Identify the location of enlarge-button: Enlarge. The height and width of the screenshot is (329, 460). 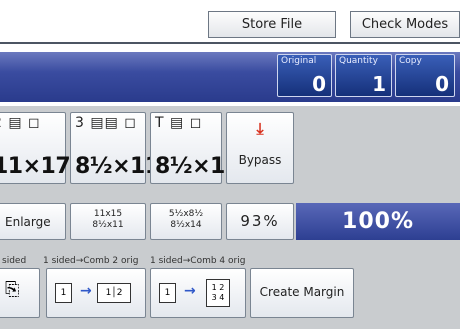
(33, 221).